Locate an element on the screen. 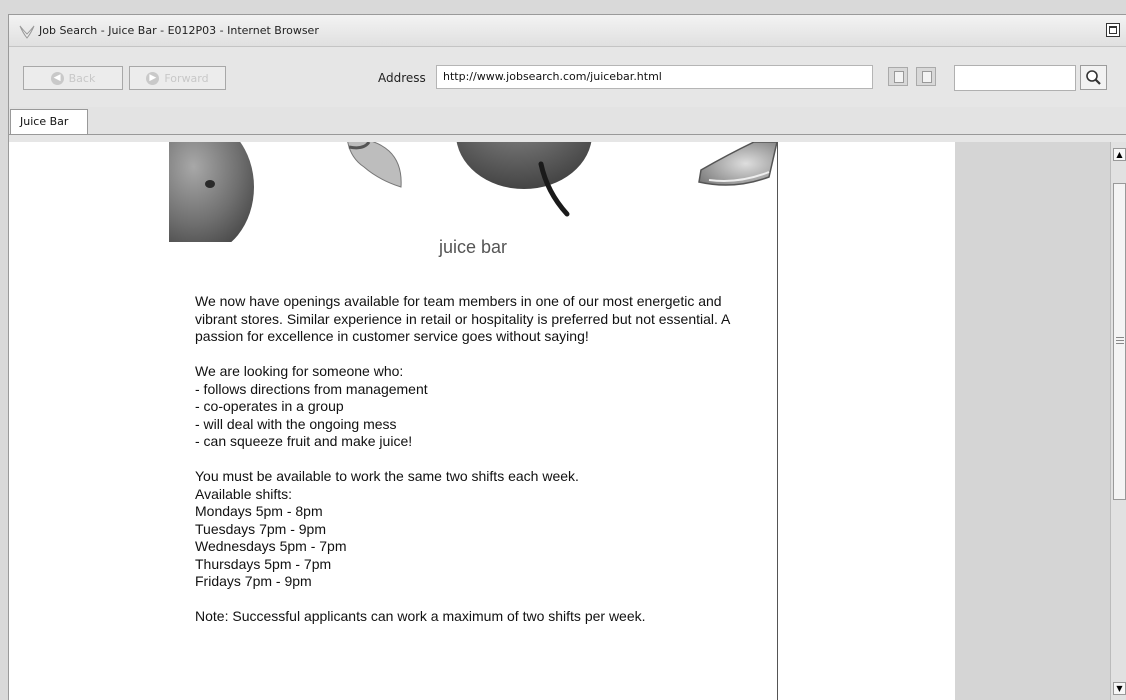  page-heading: juice bar is located at coordinates (473, 247).